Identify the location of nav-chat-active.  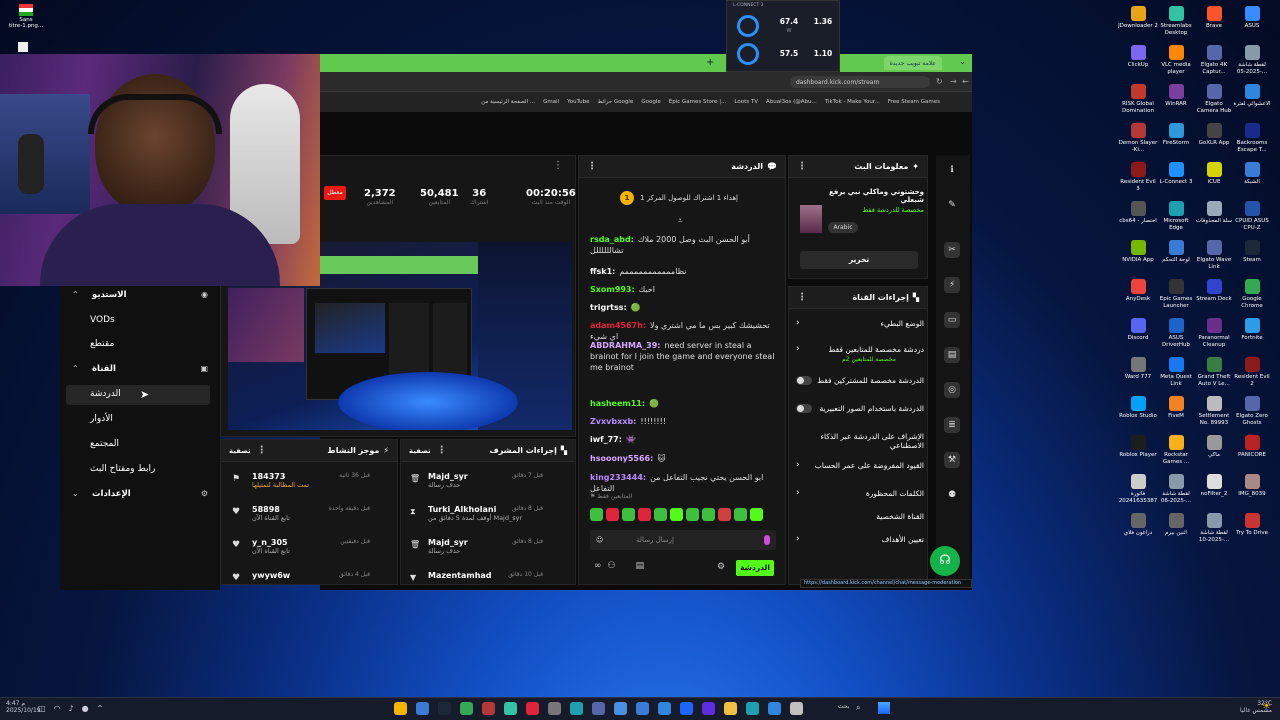
(138, 395).